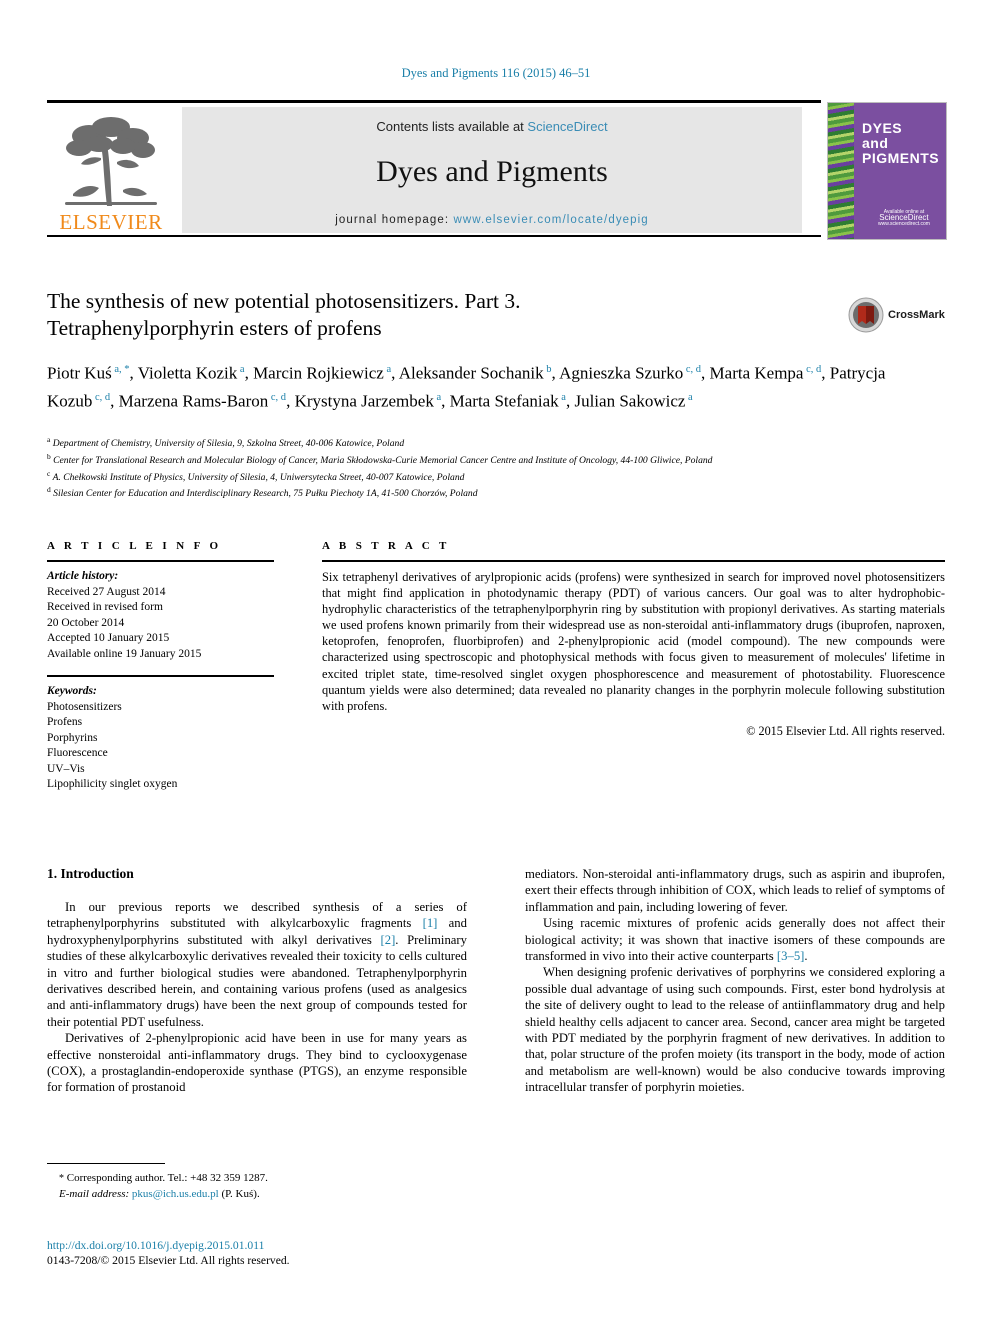 Image resolution: width=992 pixels, height=1323 pixels. What do you see at coordinates (106, 1163) in the screenshot?
I see `footnote-rule` at bounding box center [106, 1163].